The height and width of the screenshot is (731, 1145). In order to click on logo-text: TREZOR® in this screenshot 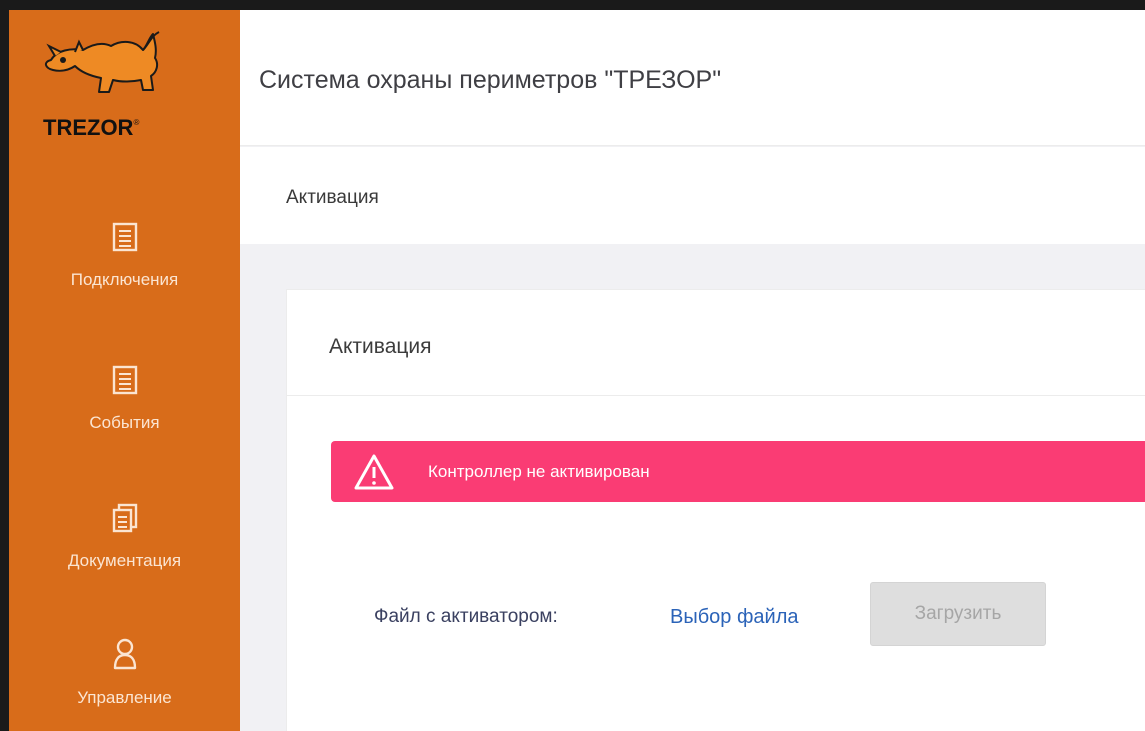, I will do `click(91, 127)`.